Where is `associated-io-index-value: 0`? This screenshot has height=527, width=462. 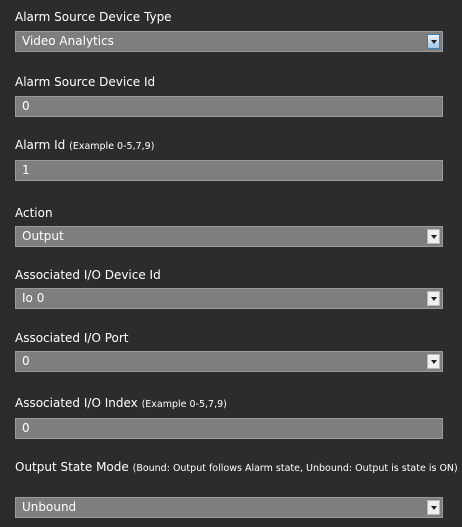 associated-io-index-value: 0 is located at coordinates (26, 428).